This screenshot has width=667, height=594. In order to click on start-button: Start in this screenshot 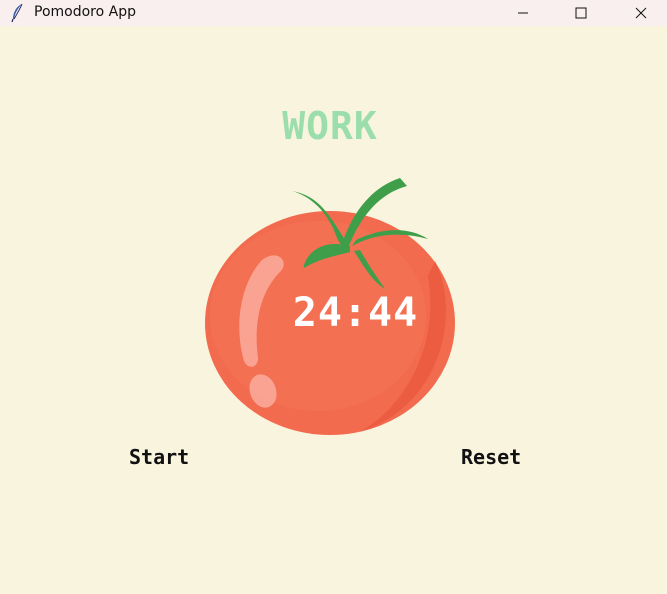, I will do `click(159, 457)`.